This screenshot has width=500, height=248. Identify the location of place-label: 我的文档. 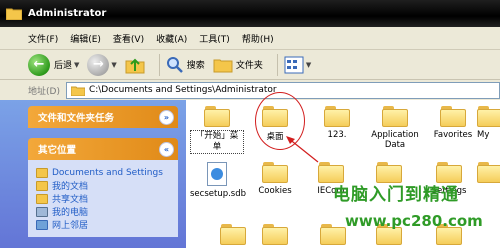
(70, 187).